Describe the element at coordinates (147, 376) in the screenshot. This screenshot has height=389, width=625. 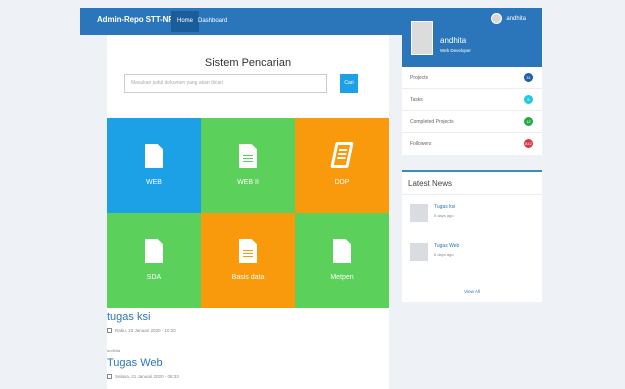
I see `post-date-text: Selasa, 21 Januari 2020 - 08:33` at that location.